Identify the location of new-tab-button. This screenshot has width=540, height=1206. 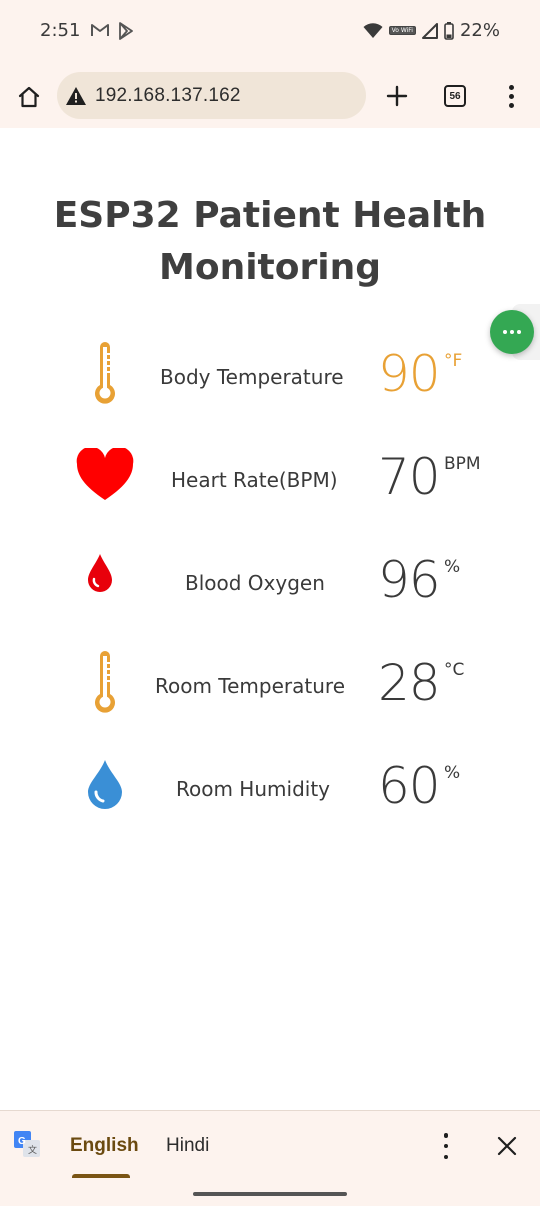
(397, 96).